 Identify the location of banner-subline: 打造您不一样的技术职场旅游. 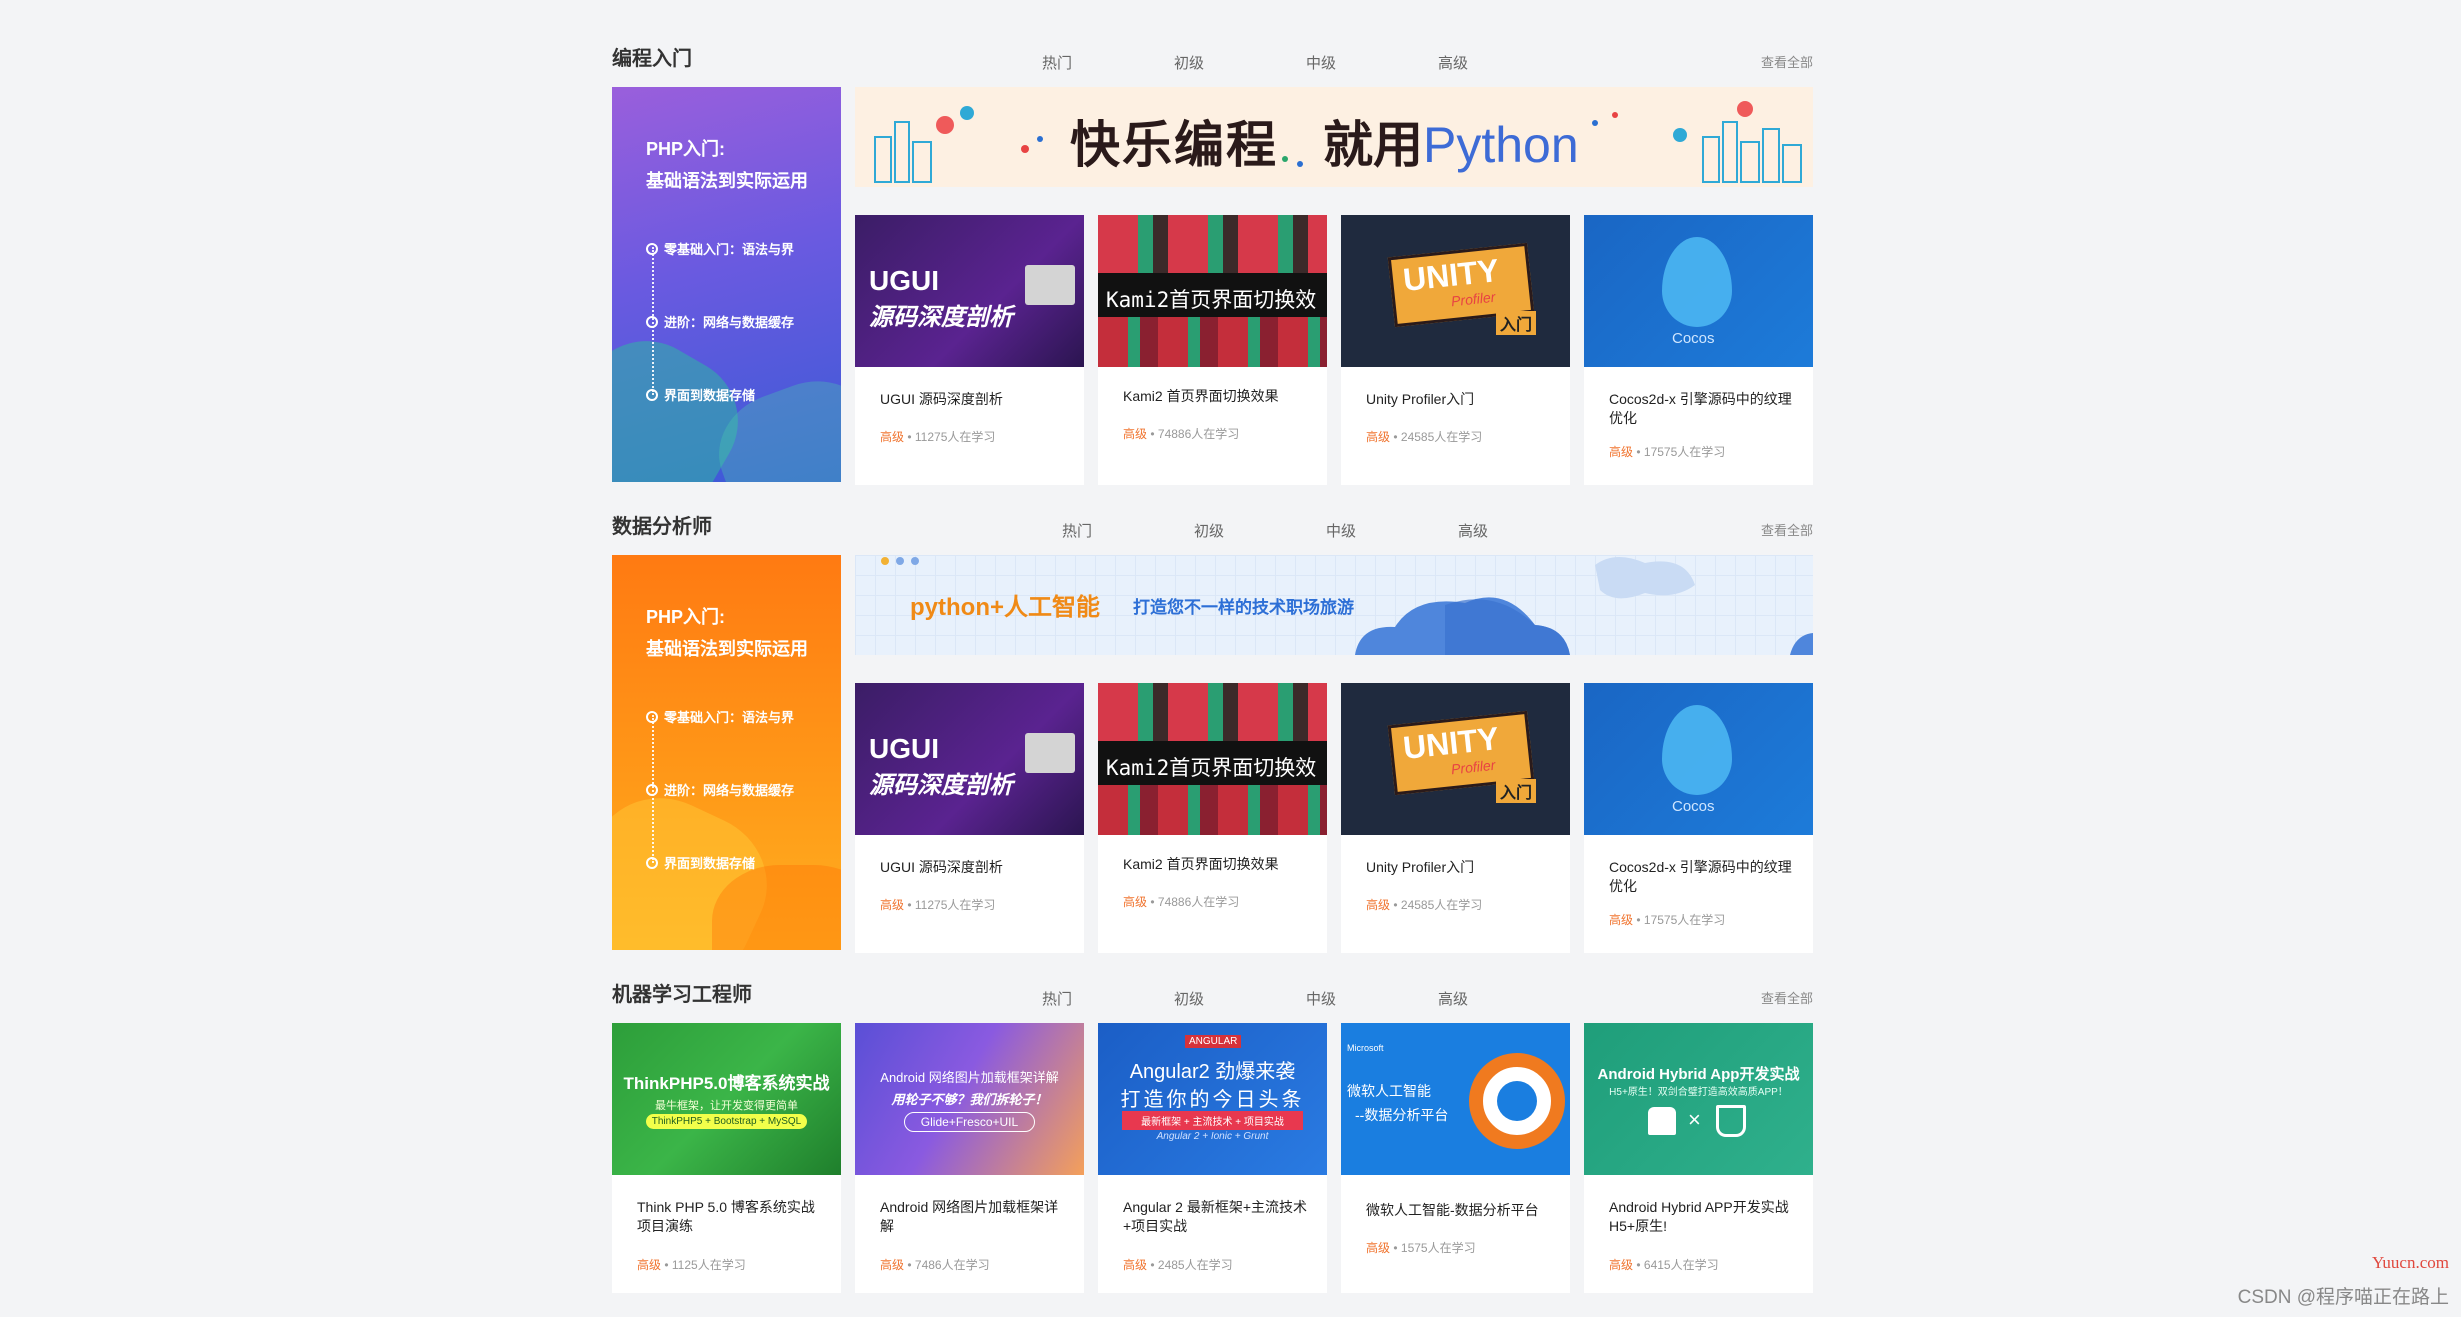
(1243, 607).